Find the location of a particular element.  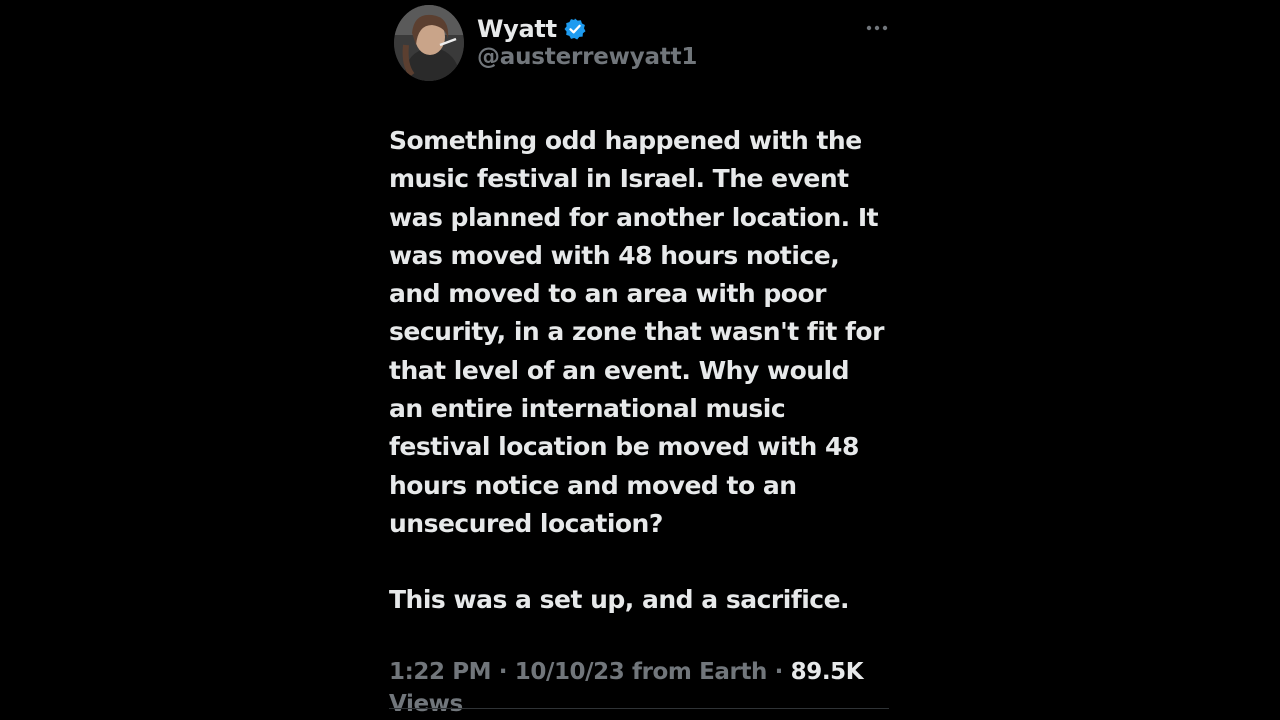

user-avatar-photo-icon is located at coordinates (429, 43).